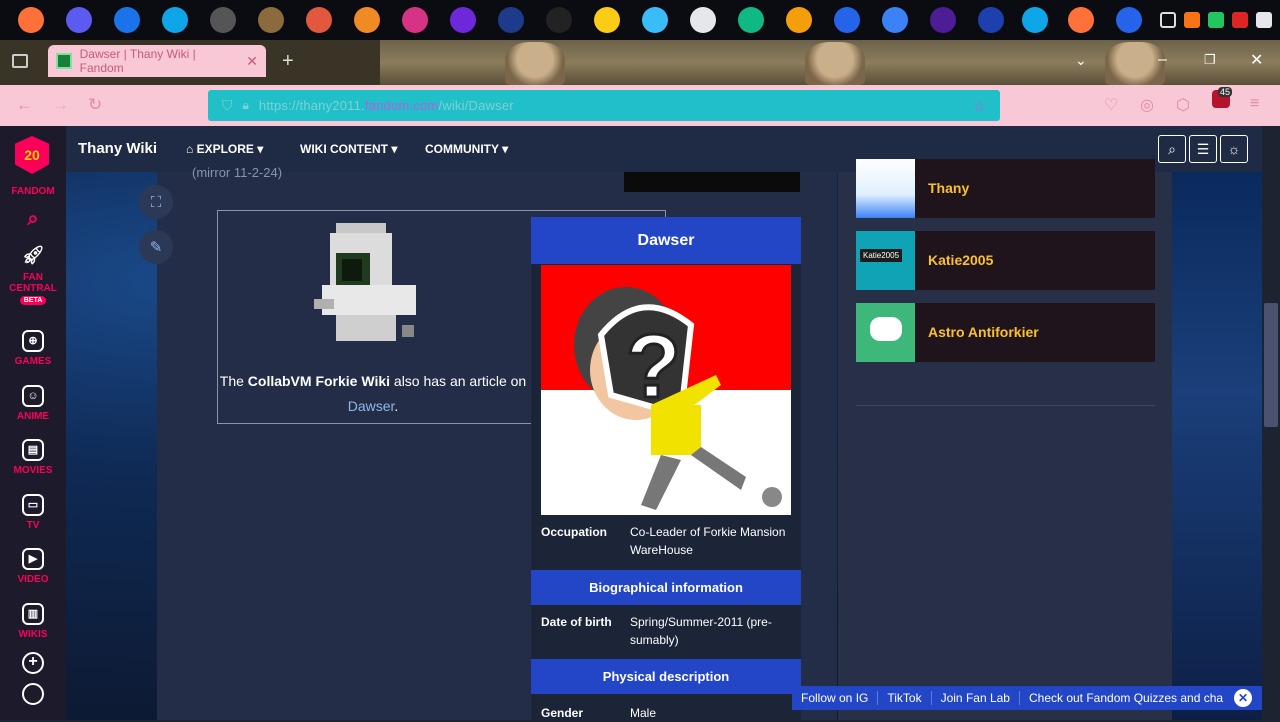 The image size is (1280, 722). I want to click on tab-list-icon, so click(20, 61).